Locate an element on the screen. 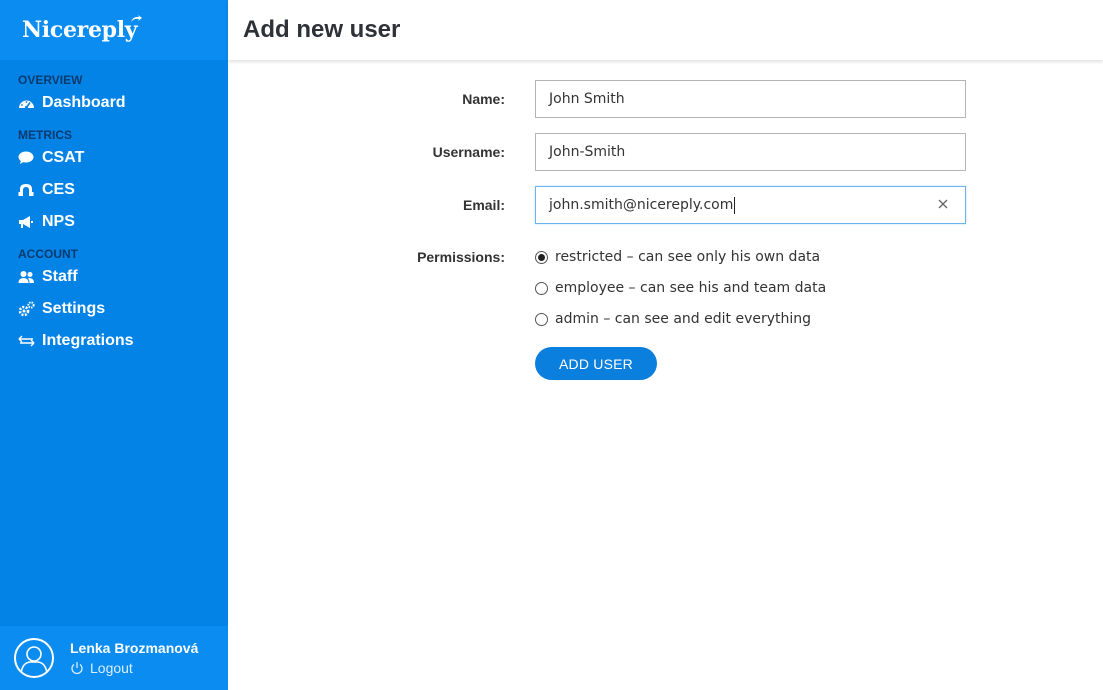  section-label-account: ACCOUNT is located at coordinates (48, 254).